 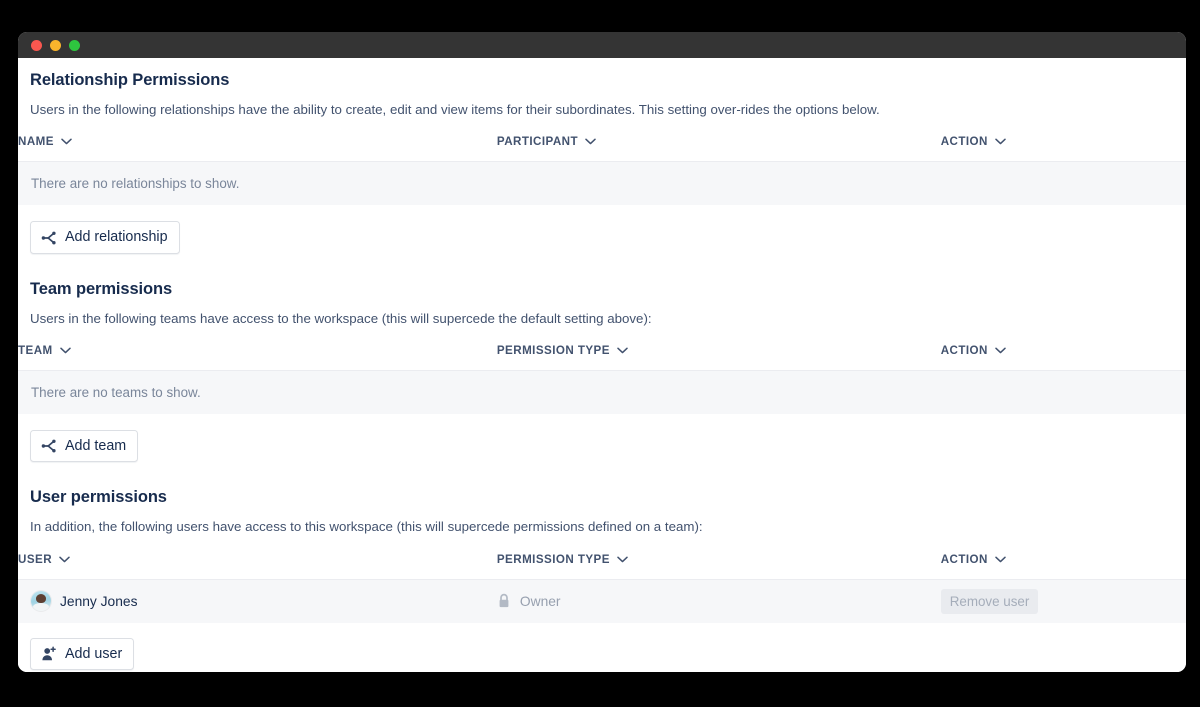 What do you see at coordinates (718, 600) in the screenshot?
I see `permission-type-cell: Owner` at bounding box center [718, 600].